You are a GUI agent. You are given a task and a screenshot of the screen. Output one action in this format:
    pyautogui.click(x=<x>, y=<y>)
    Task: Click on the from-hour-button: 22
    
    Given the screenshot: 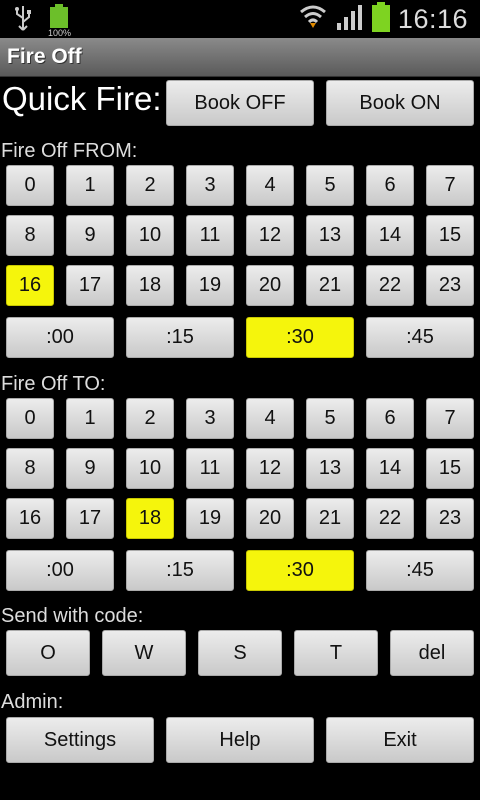 What is the action you would take?
    pyautogui.click(x=390, y=285)
    